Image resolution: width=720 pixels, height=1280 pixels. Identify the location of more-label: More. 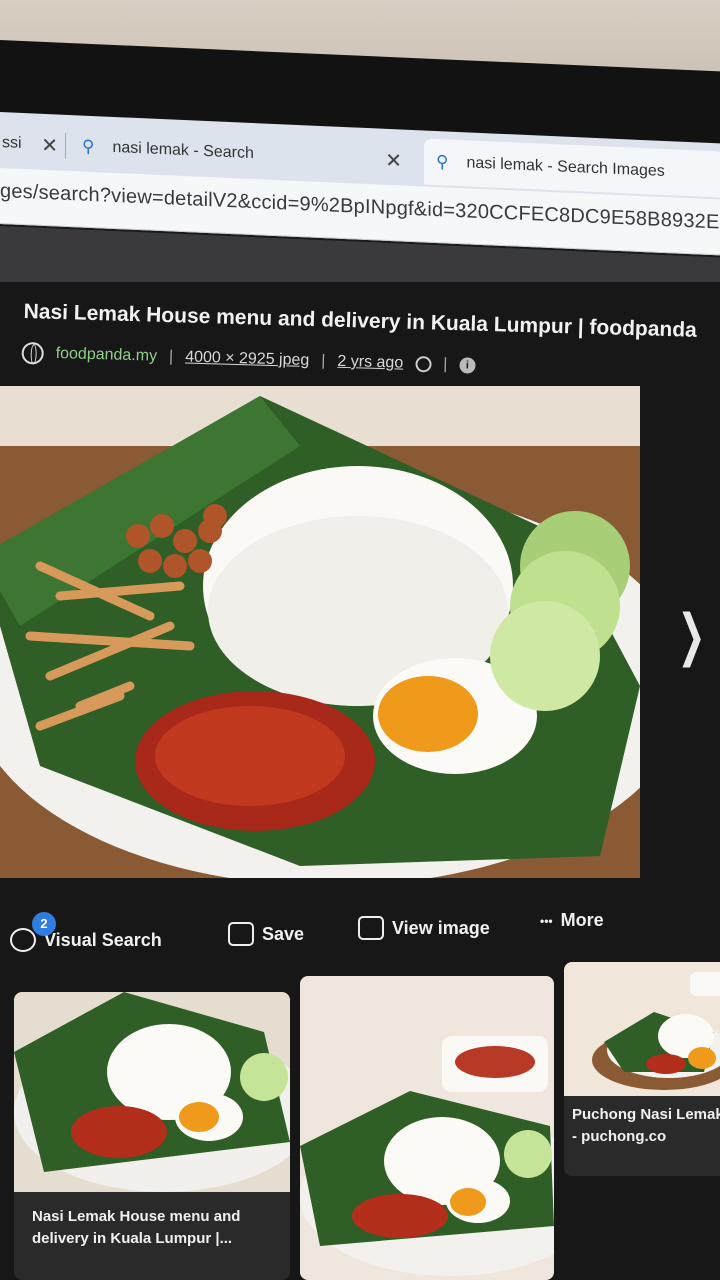
(582, 920).